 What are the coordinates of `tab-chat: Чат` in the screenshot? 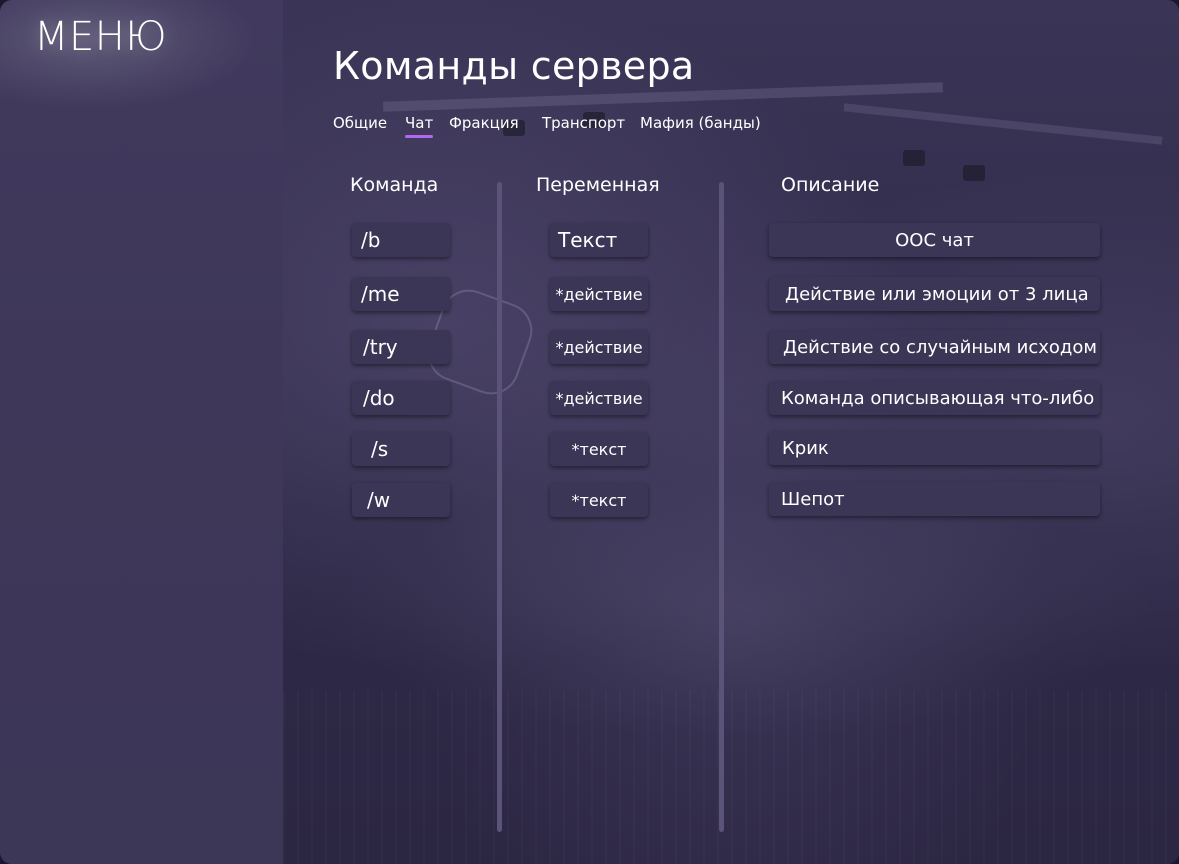 It's located at (419, 126).